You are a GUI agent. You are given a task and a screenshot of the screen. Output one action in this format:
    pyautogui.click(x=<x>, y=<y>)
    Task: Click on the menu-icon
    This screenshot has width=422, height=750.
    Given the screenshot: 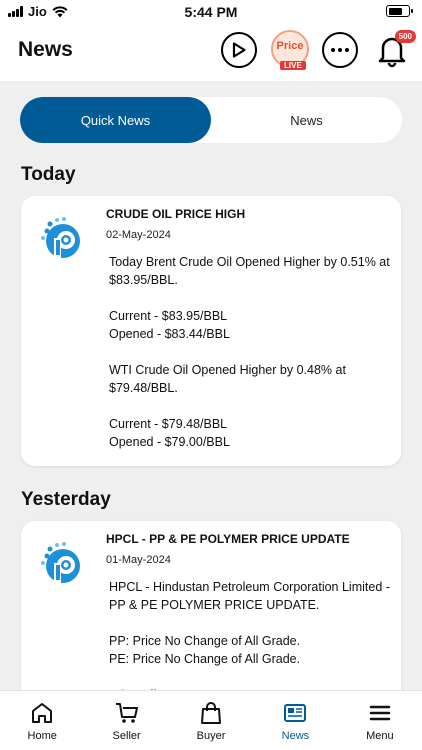 What is the action you would take?
    pyautogui.click(x=380, y=713)
    